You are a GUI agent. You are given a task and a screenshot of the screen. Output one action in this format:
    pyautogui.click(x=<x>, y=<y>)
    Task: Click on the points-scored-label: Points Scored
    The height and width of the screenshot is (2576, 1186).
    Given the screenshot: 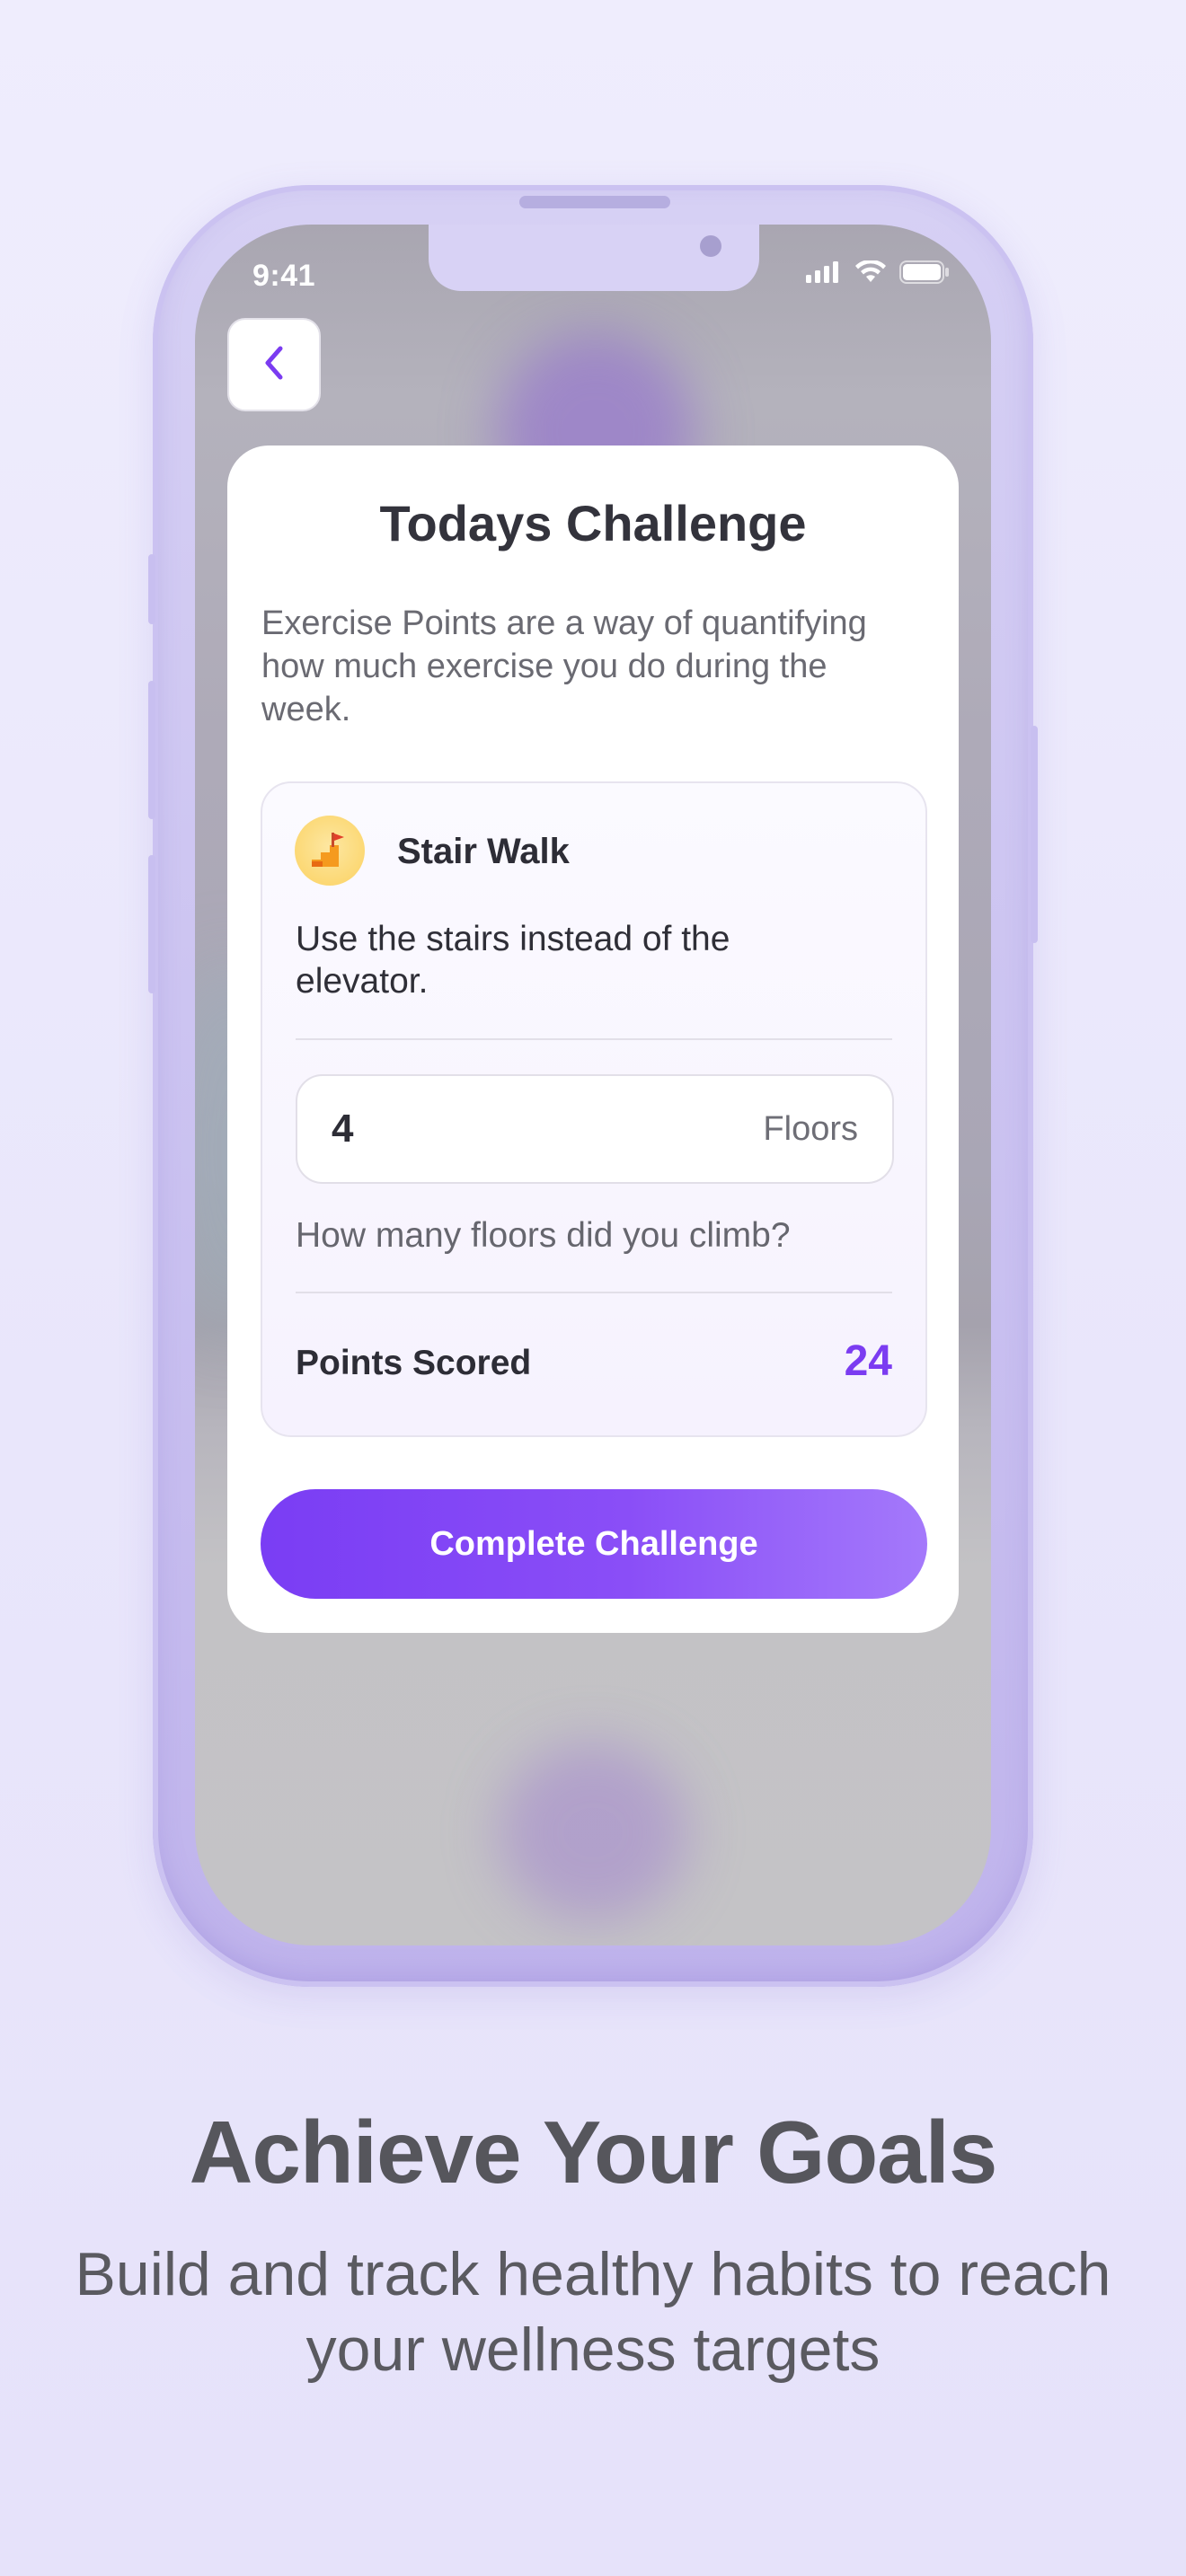 What is the action you would take?
    pyautogui.click(x=414, y=1363)
    